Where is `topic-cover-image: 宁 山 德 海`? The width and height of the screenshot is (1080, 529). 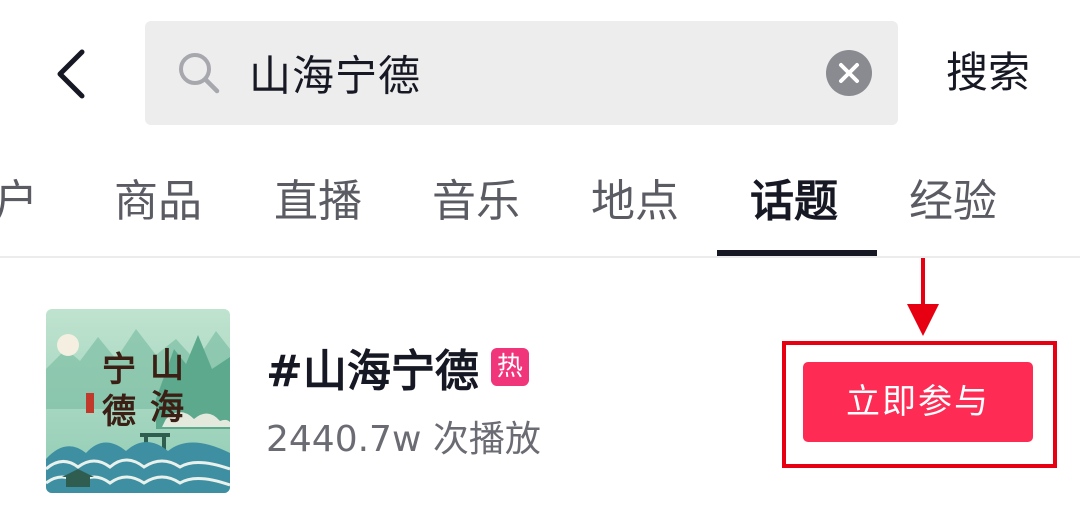
topic-cover-image: 宁 山 德 海 is located at coordinates (138, 401).